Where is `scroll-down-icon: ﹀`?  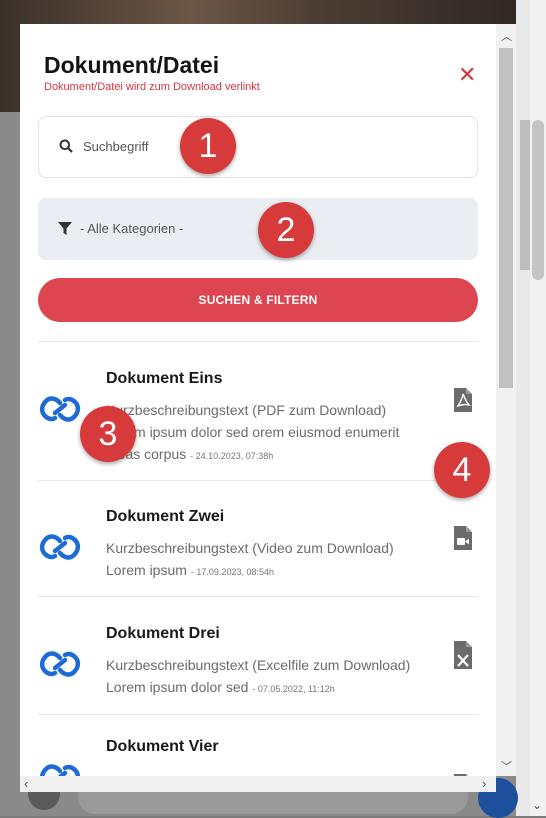 scroll-down-icon: ﹀ is located at coordinates (506, 766).